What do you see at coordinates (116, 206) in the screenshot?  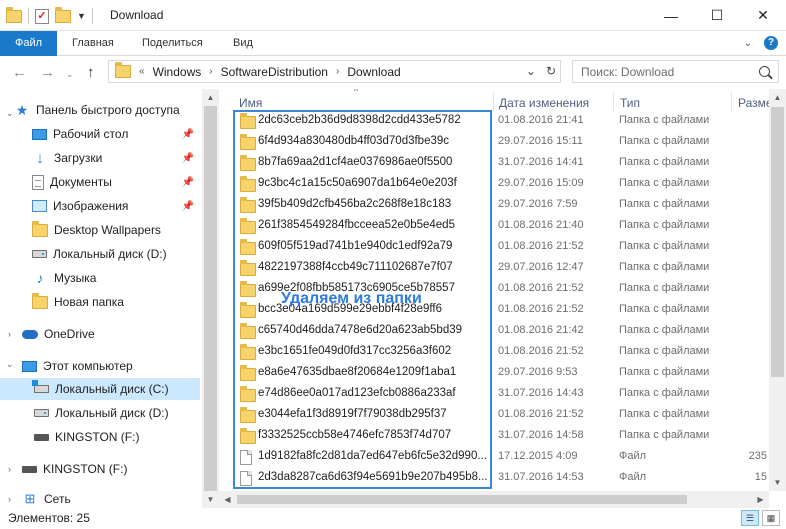 I see `nav-images: Изображения 📌` at bounding box center [116, 206].